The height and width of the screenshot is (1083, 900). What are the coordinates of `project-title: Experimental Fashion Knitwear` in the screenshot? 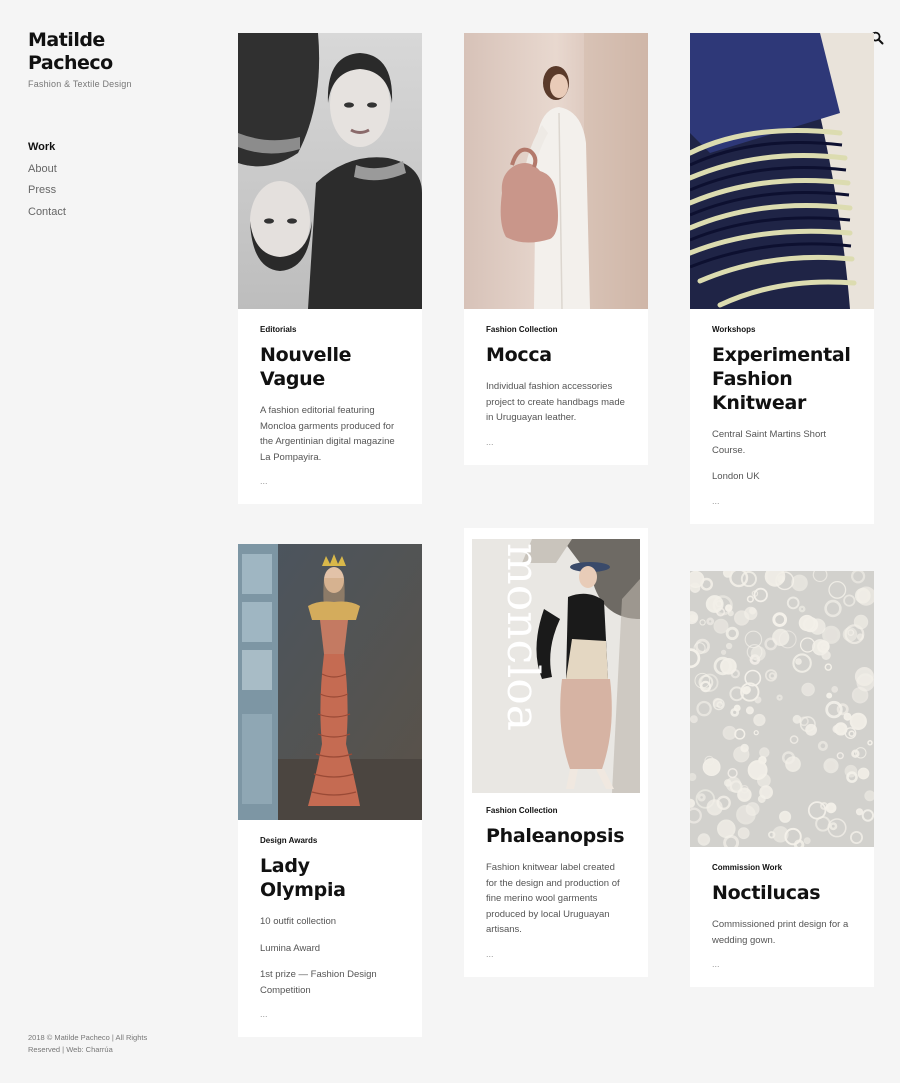 It's located at (782, 379).